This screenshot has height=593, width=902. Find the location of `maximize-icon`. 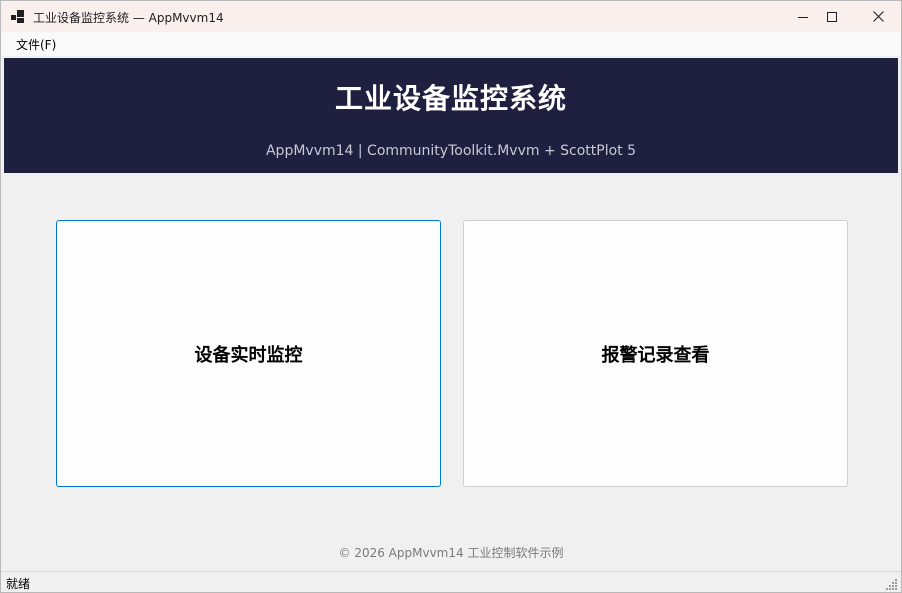

maximize-icon is located at coordinates (832, 16).